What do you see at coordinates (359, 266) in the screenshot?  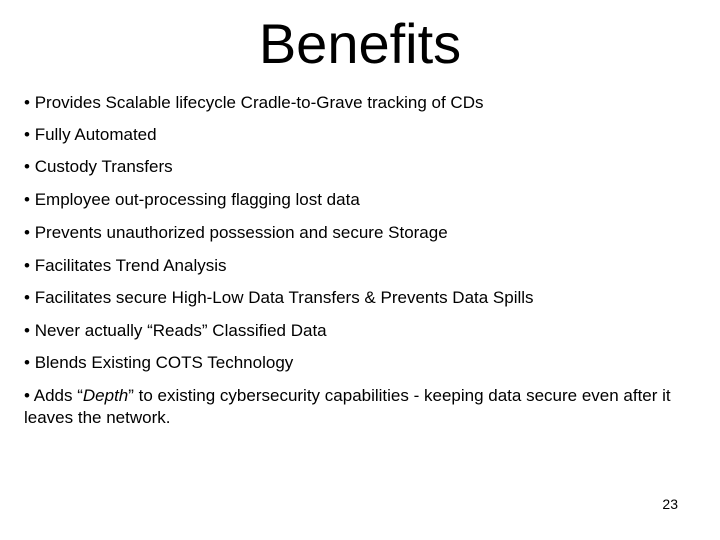 I see `bullet-item: • Facilitates Trend Analysis` at bounding box center [359, 266].